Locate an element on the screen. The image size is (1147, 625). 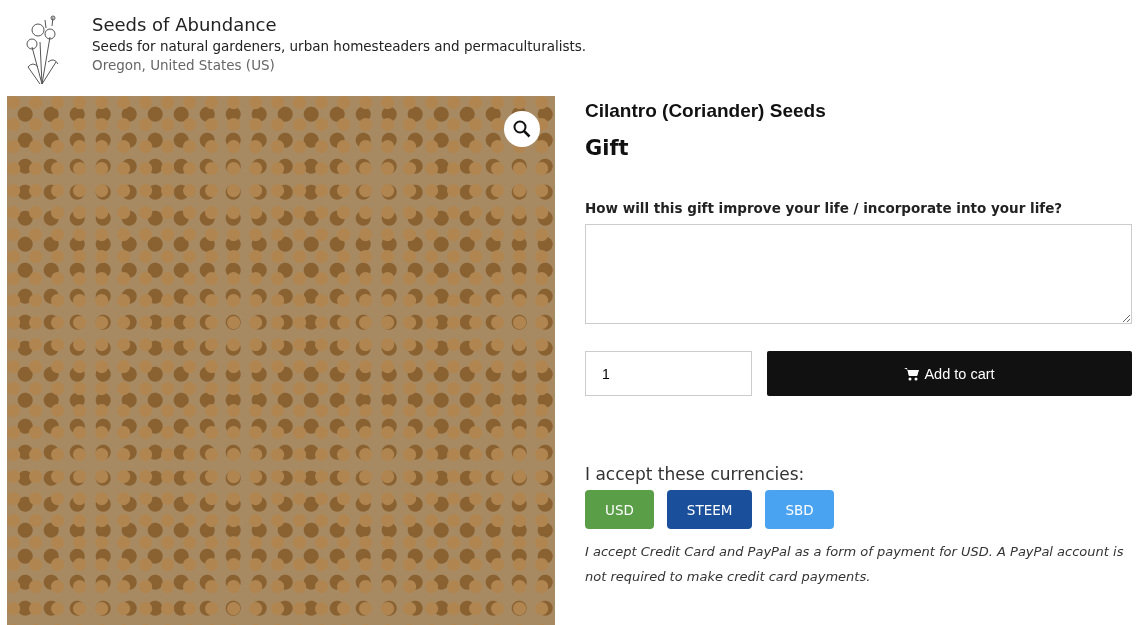
site-name: Seeds of Abundance is located at coordinates (339, 24).